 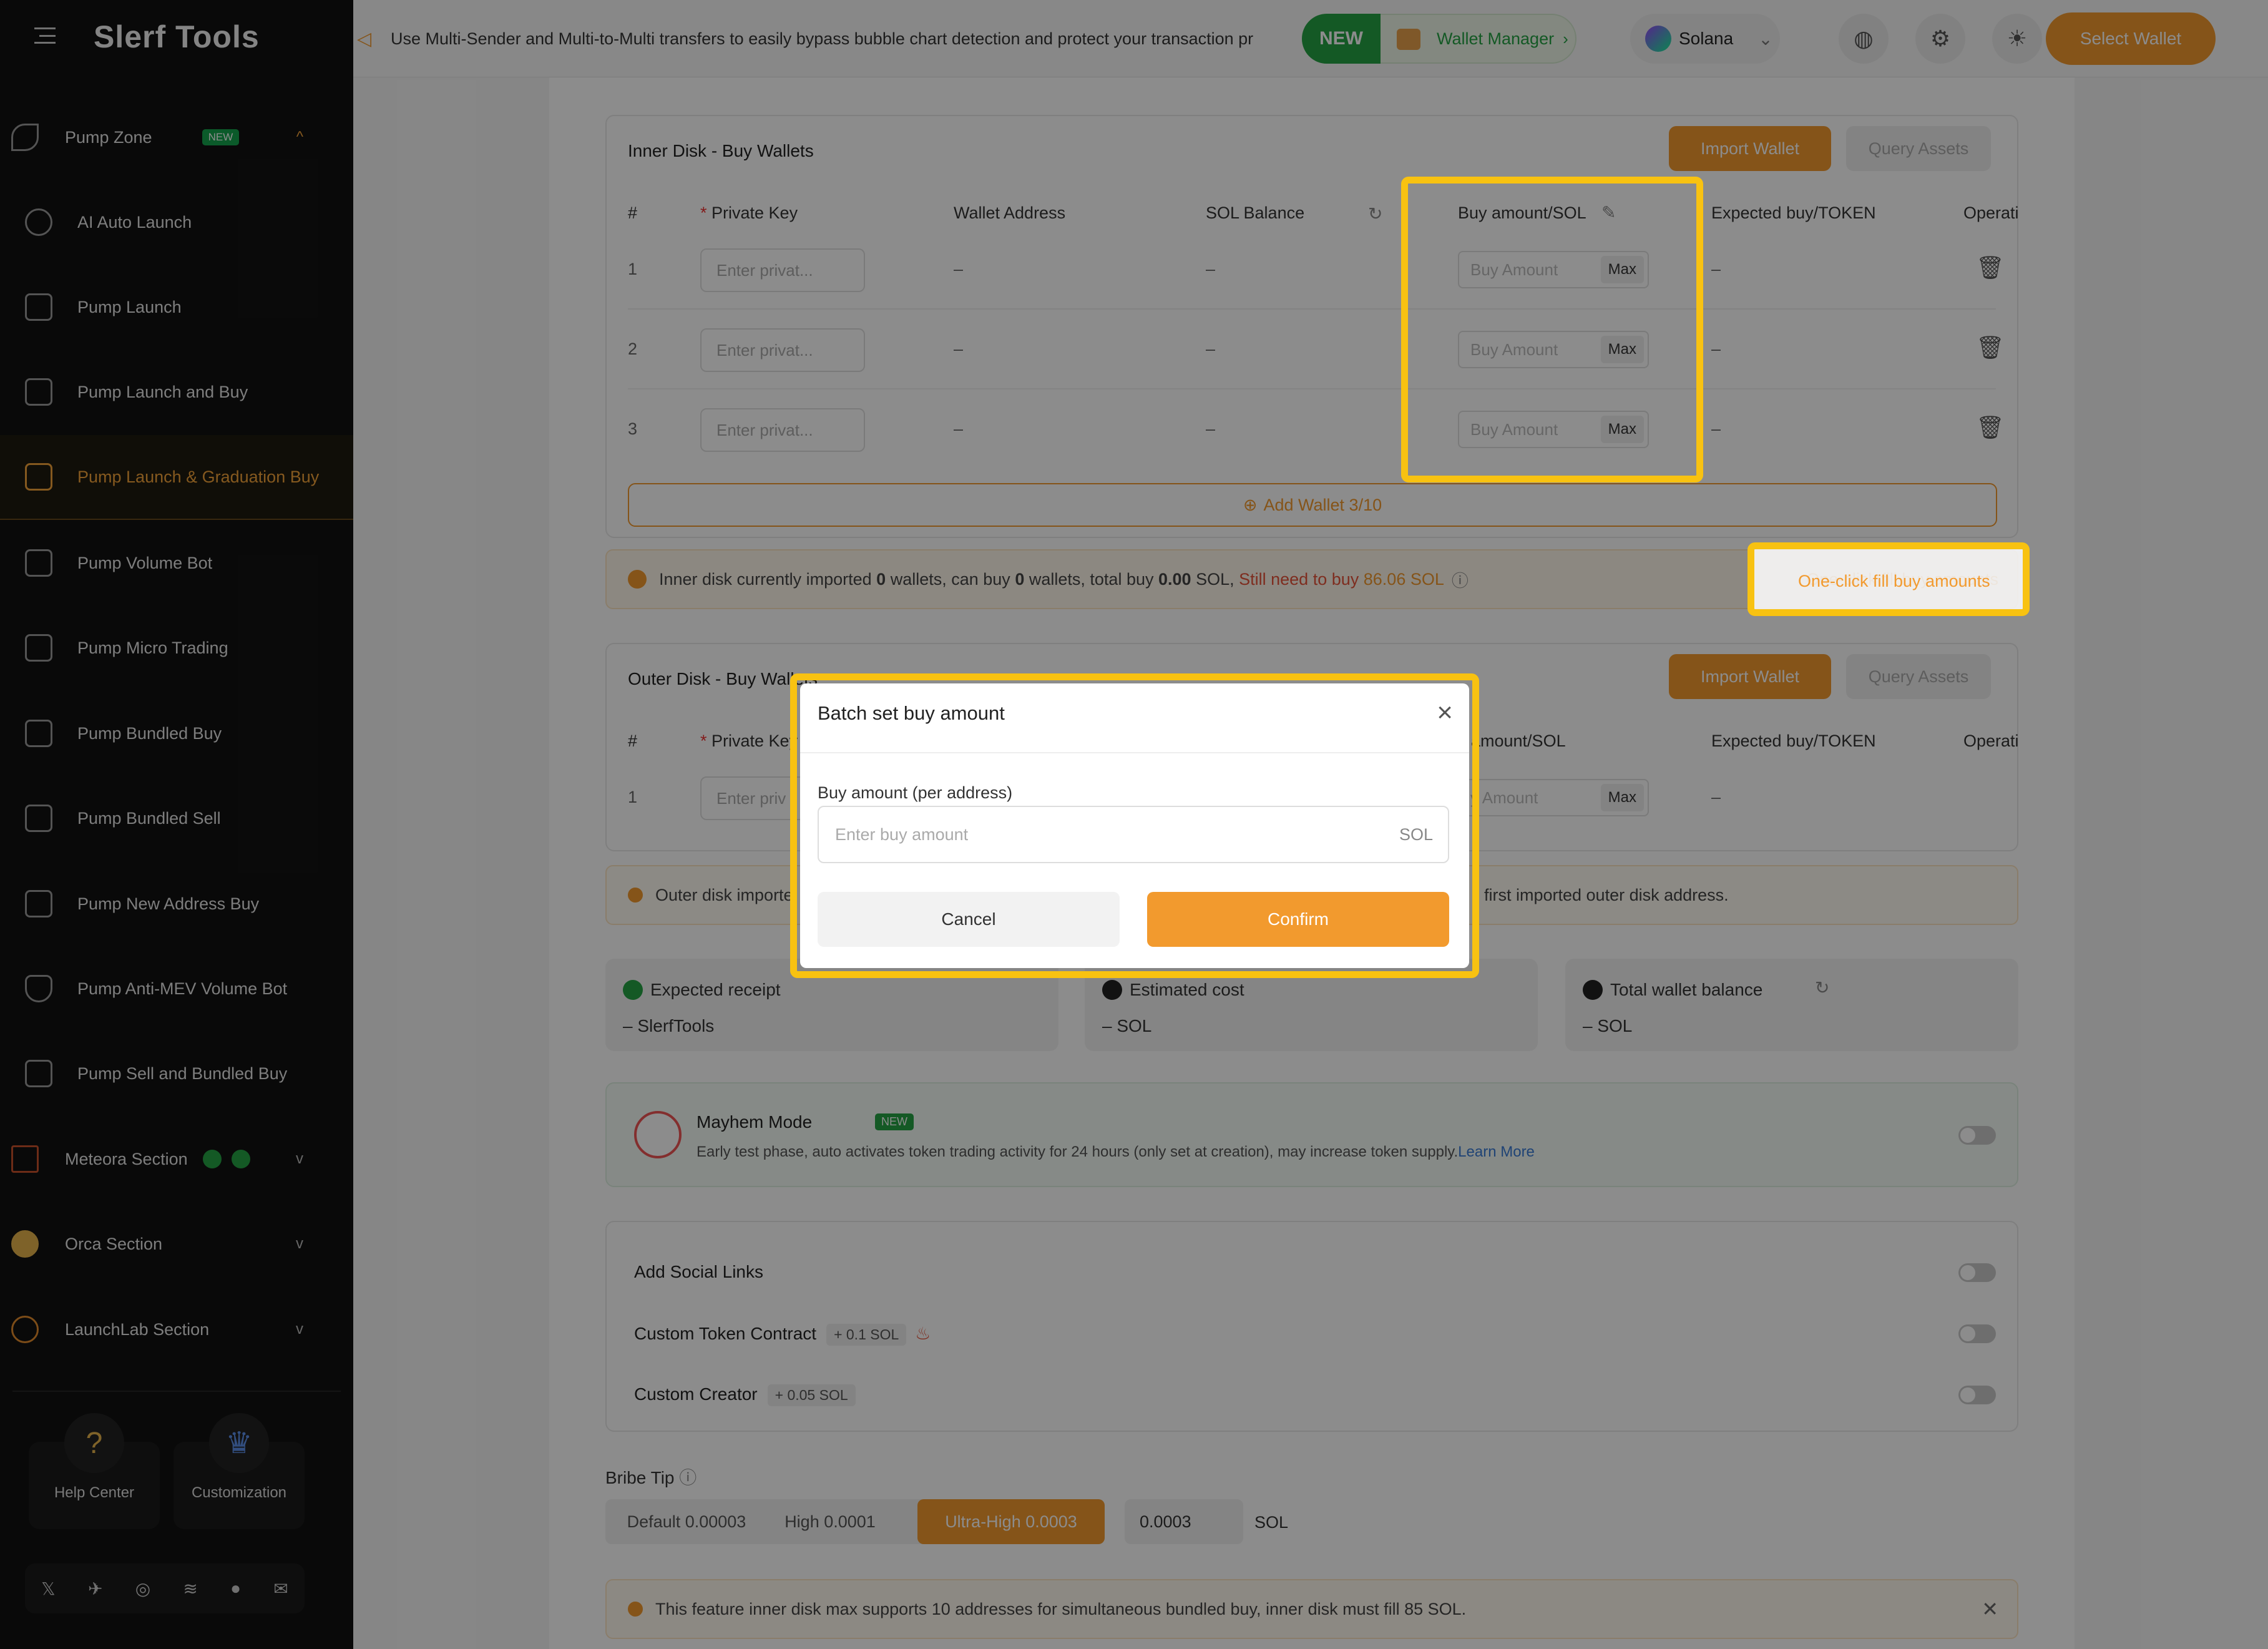 What do you see at coordinates (1416, 834) in the screenshot?
I see `unit-label: SOL` at bounding box center [1416, 834].